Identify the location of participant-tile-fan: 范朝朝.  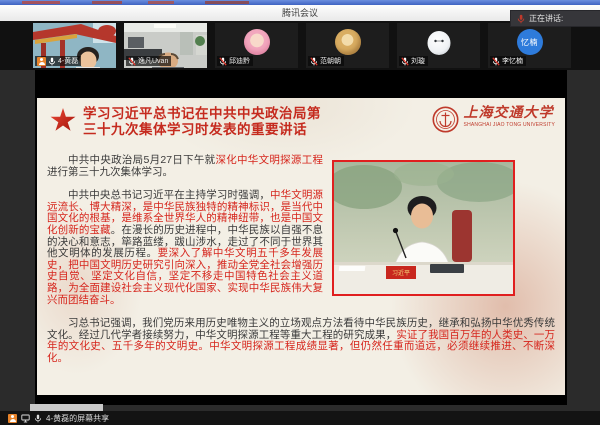
(347, 45).